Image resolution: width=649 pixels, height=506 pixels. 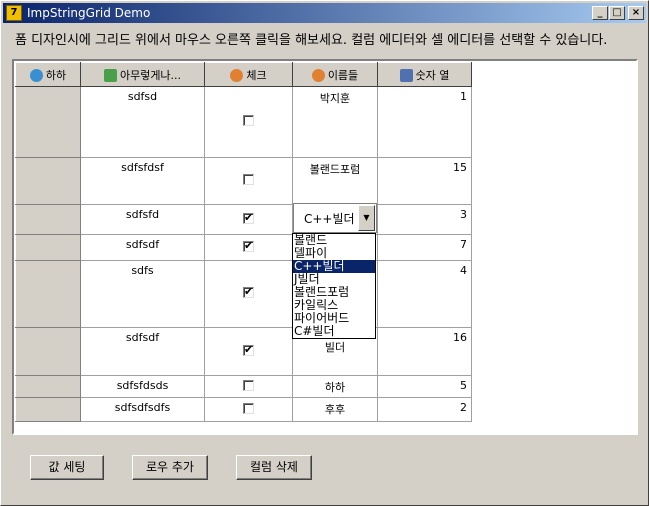 What do you see at coordinates (329, 219) in the screenshot?
I see `combobox-value: C++빌더` at bounding box center [329, 219].